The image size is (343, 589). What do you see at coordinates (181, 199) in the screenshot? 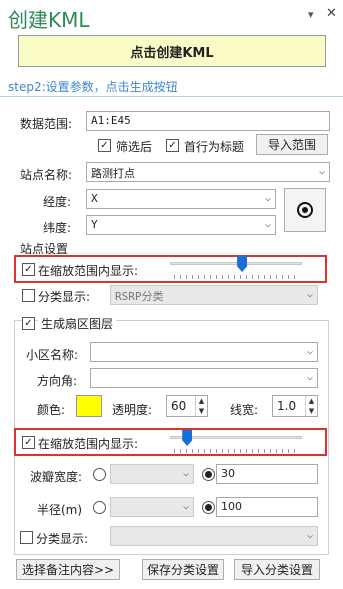
I see `longitude-select: X ⌵` at bounding box center [181, 199].